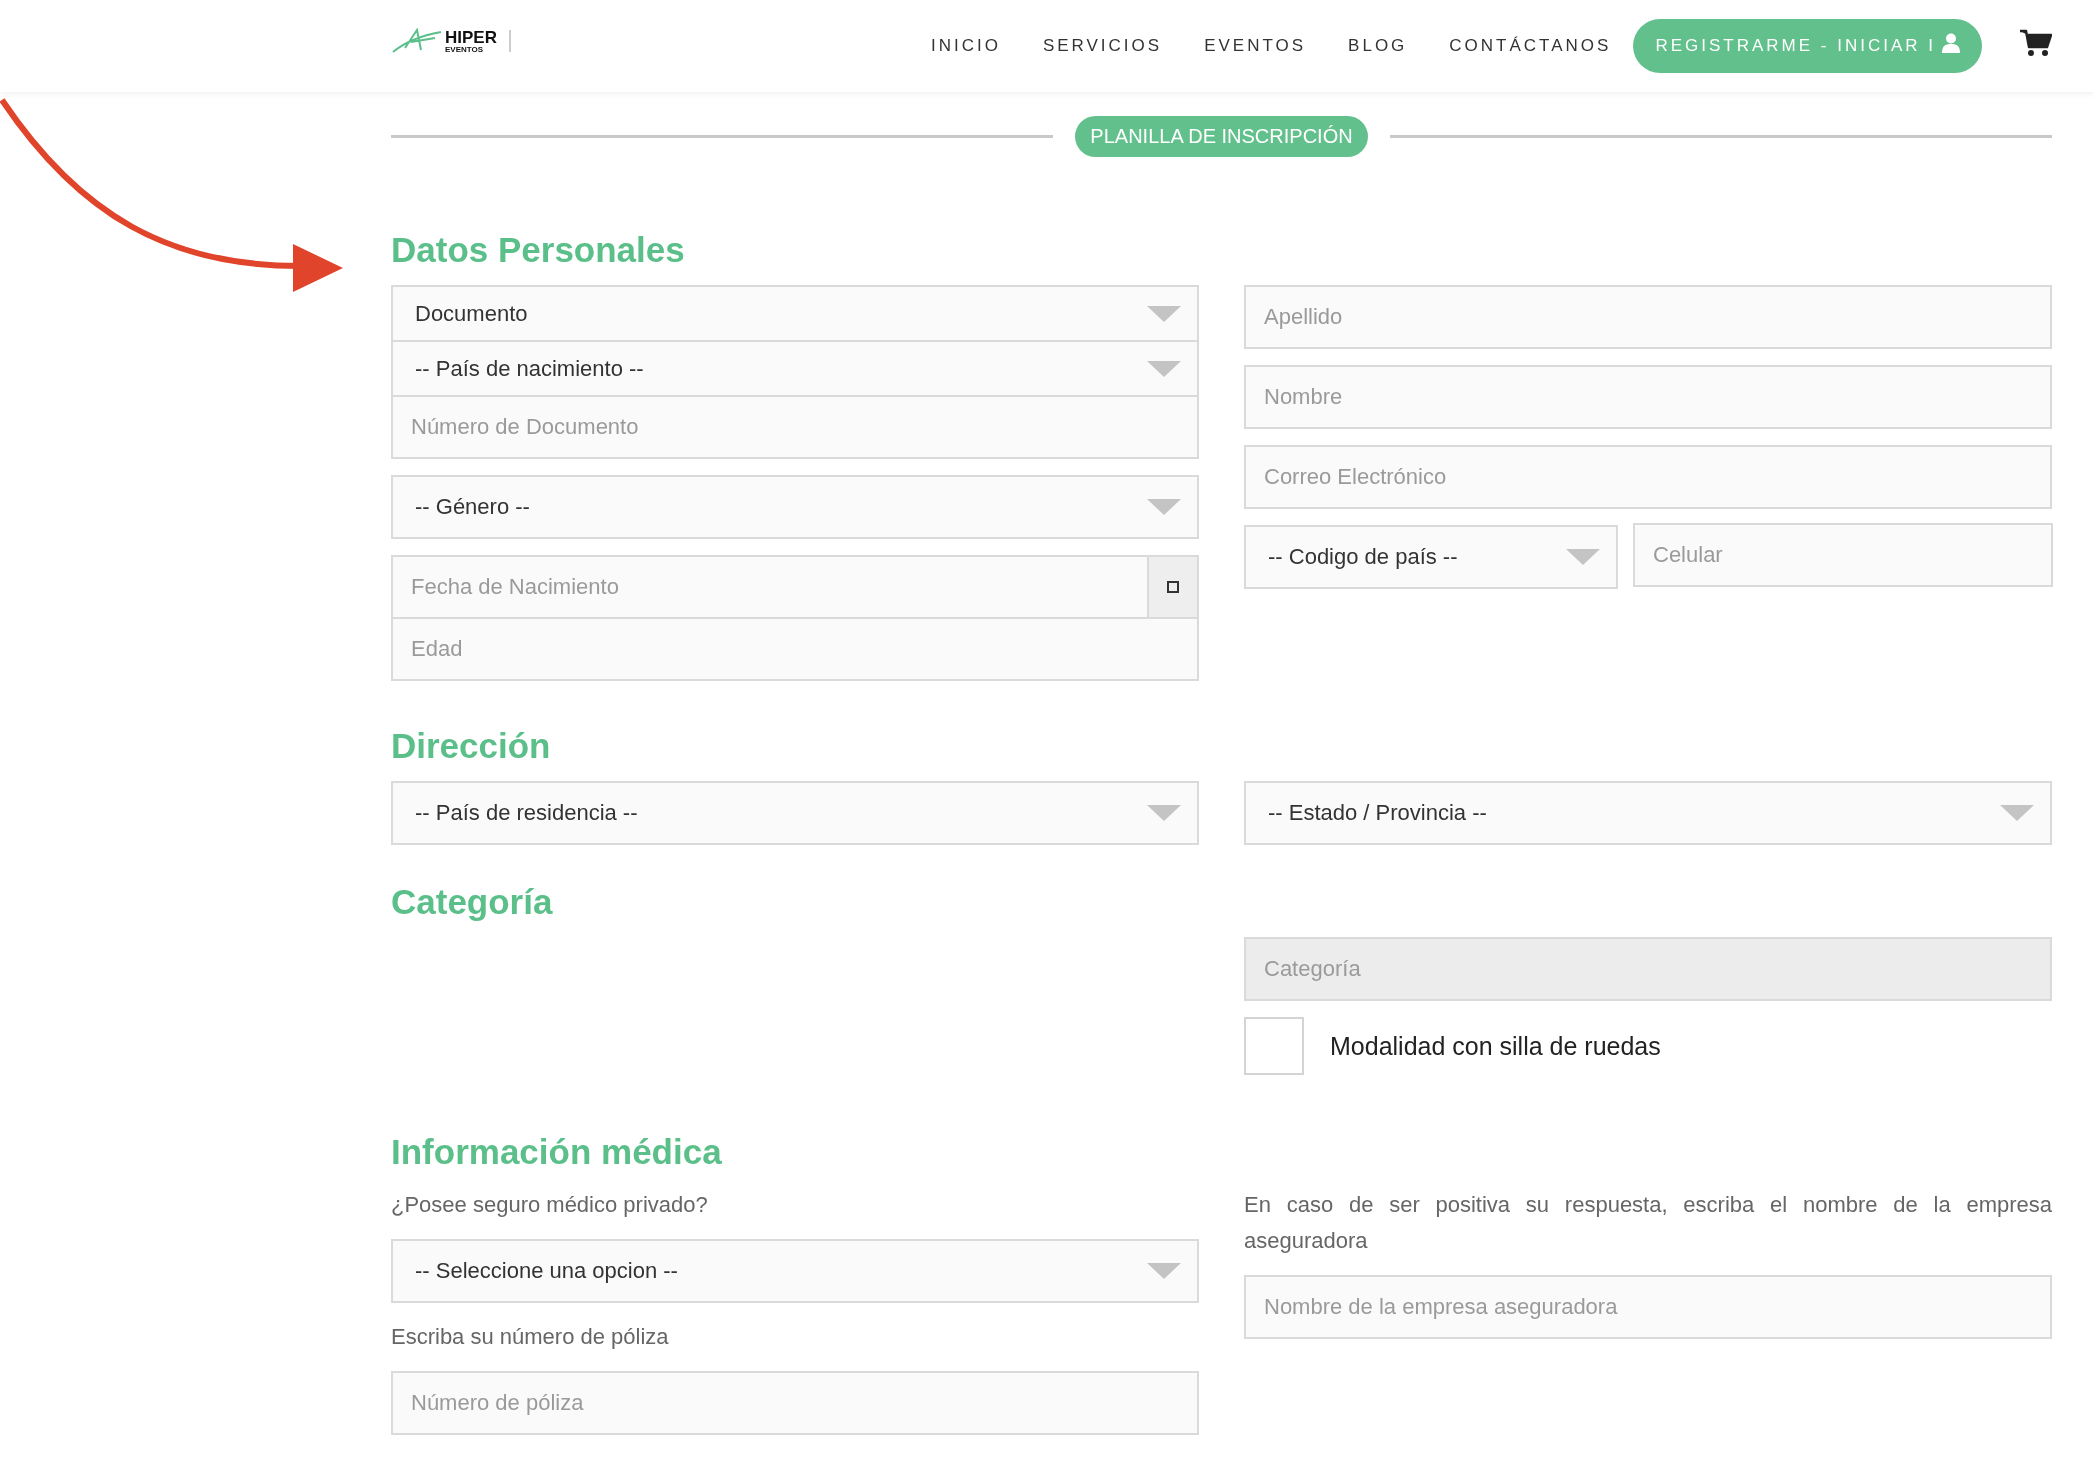 The height and width of the screenshot is (1472, 2094). Describe the element at coordinates (1221, 136) in the screenshot. I see `section-badge: PLANILLA DE INSCRIPCIÓN` at that location.